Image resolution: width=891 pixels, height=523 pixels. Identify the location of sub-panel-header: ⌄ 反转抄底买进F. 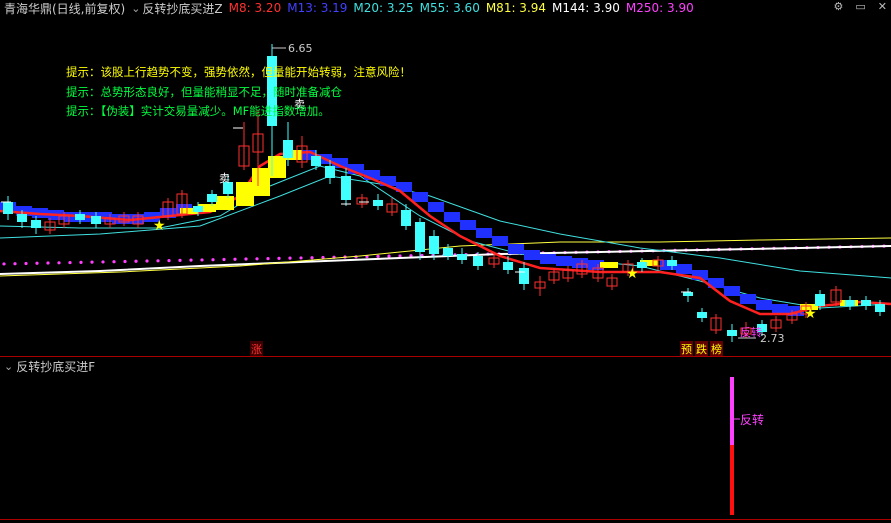
(52, 366).